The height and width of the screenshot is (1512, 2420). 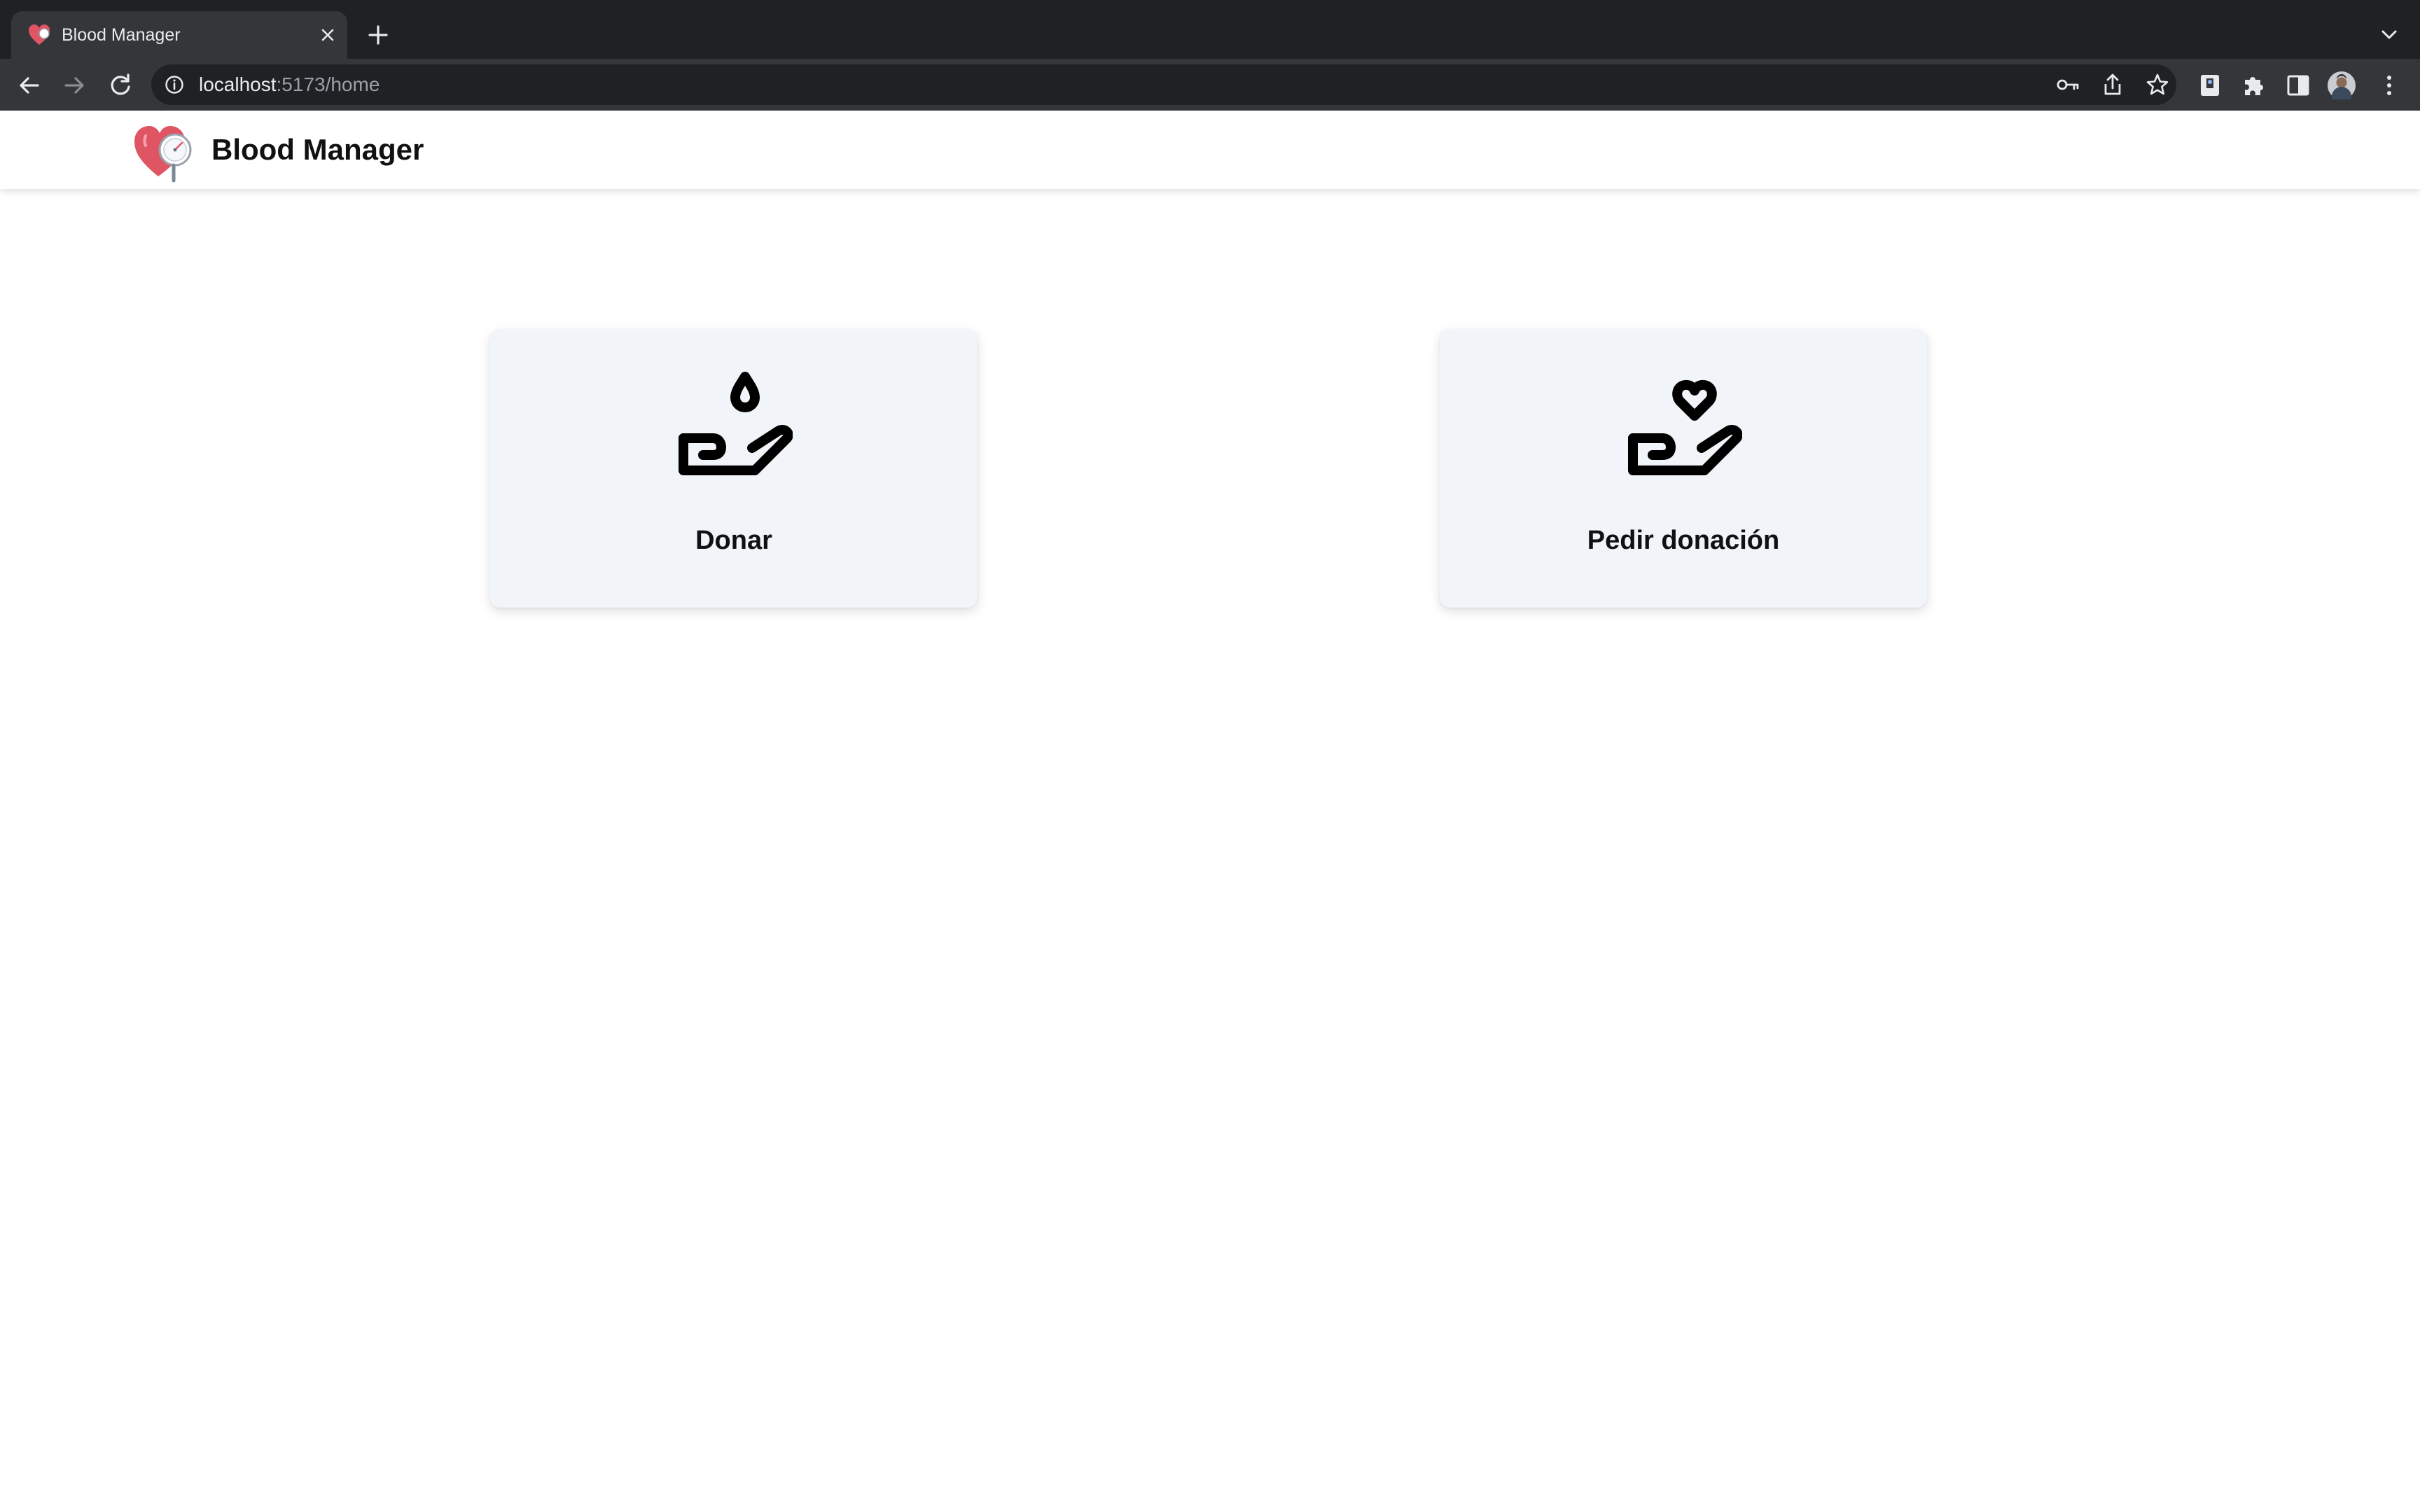 I want to click on tab-title: Blood Manager, so click(x=121, y=35).